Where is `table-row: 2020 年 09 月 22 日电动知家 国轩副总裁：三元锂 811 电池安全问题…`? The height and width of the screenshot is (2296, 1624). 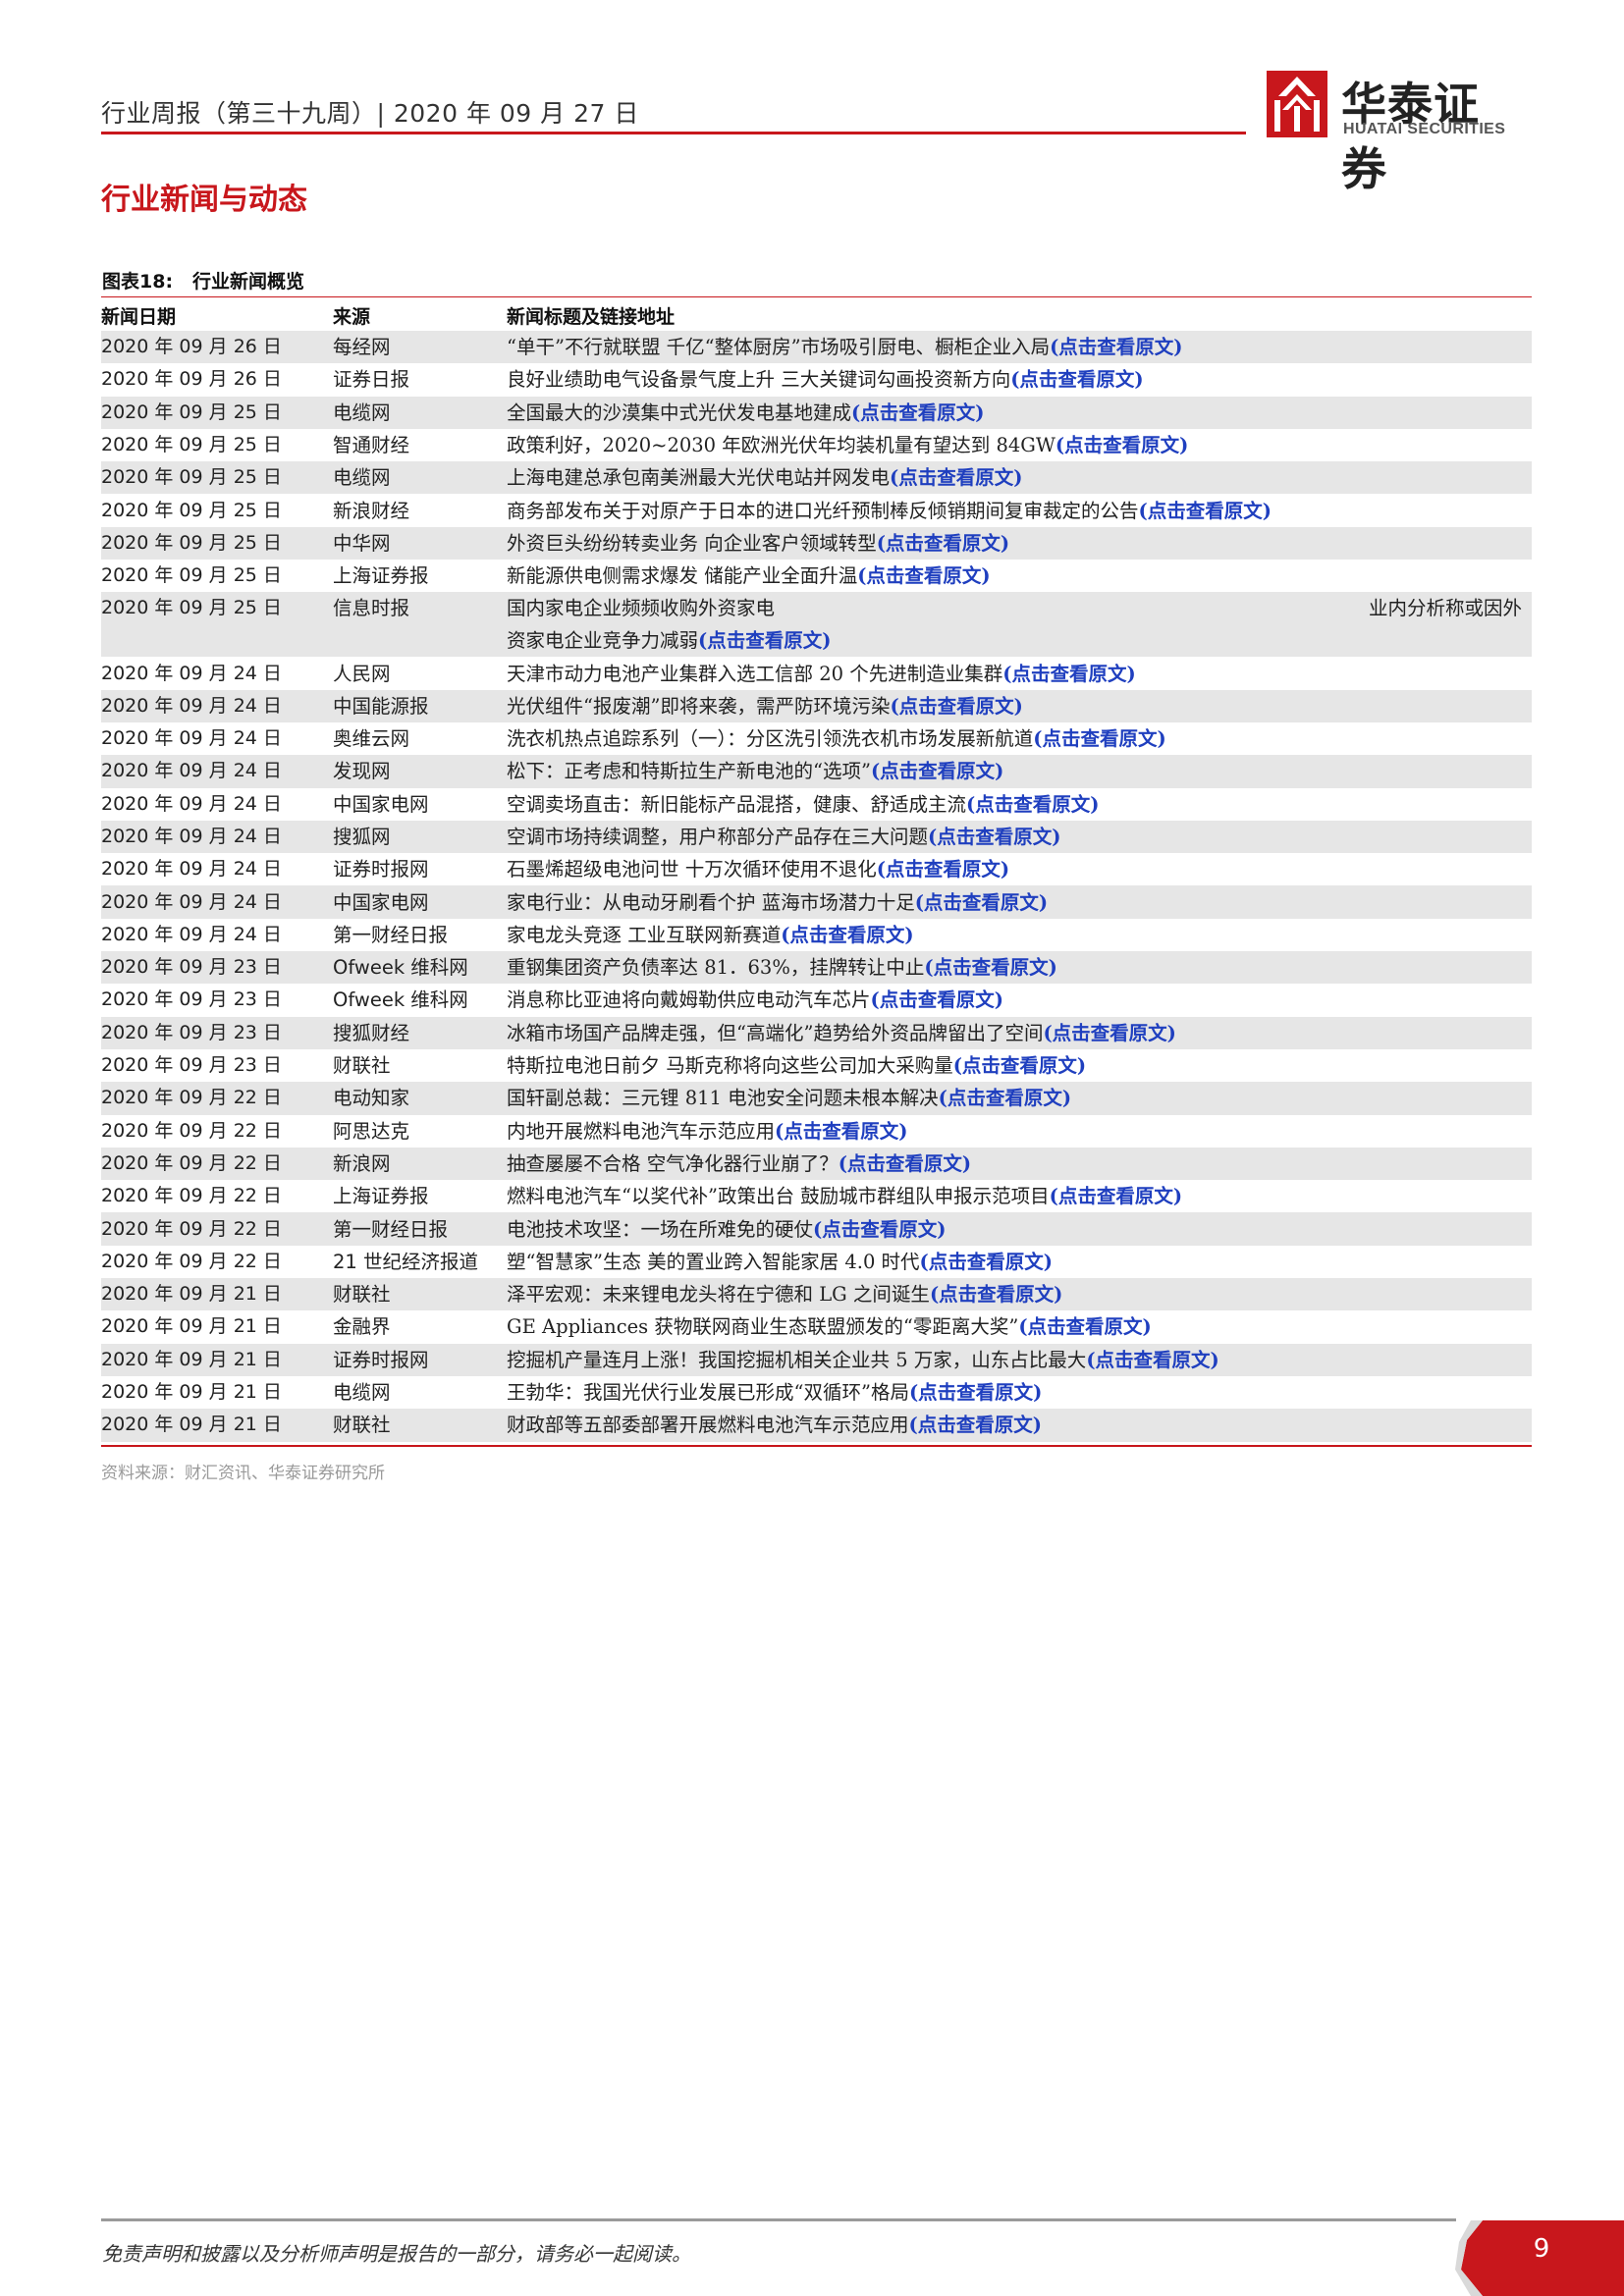
table-row: 2020 年 09 月 22 日电动知家 国轩副总裁：三元锂 811 电池安全问题… is located at coordinates (816, 1098).